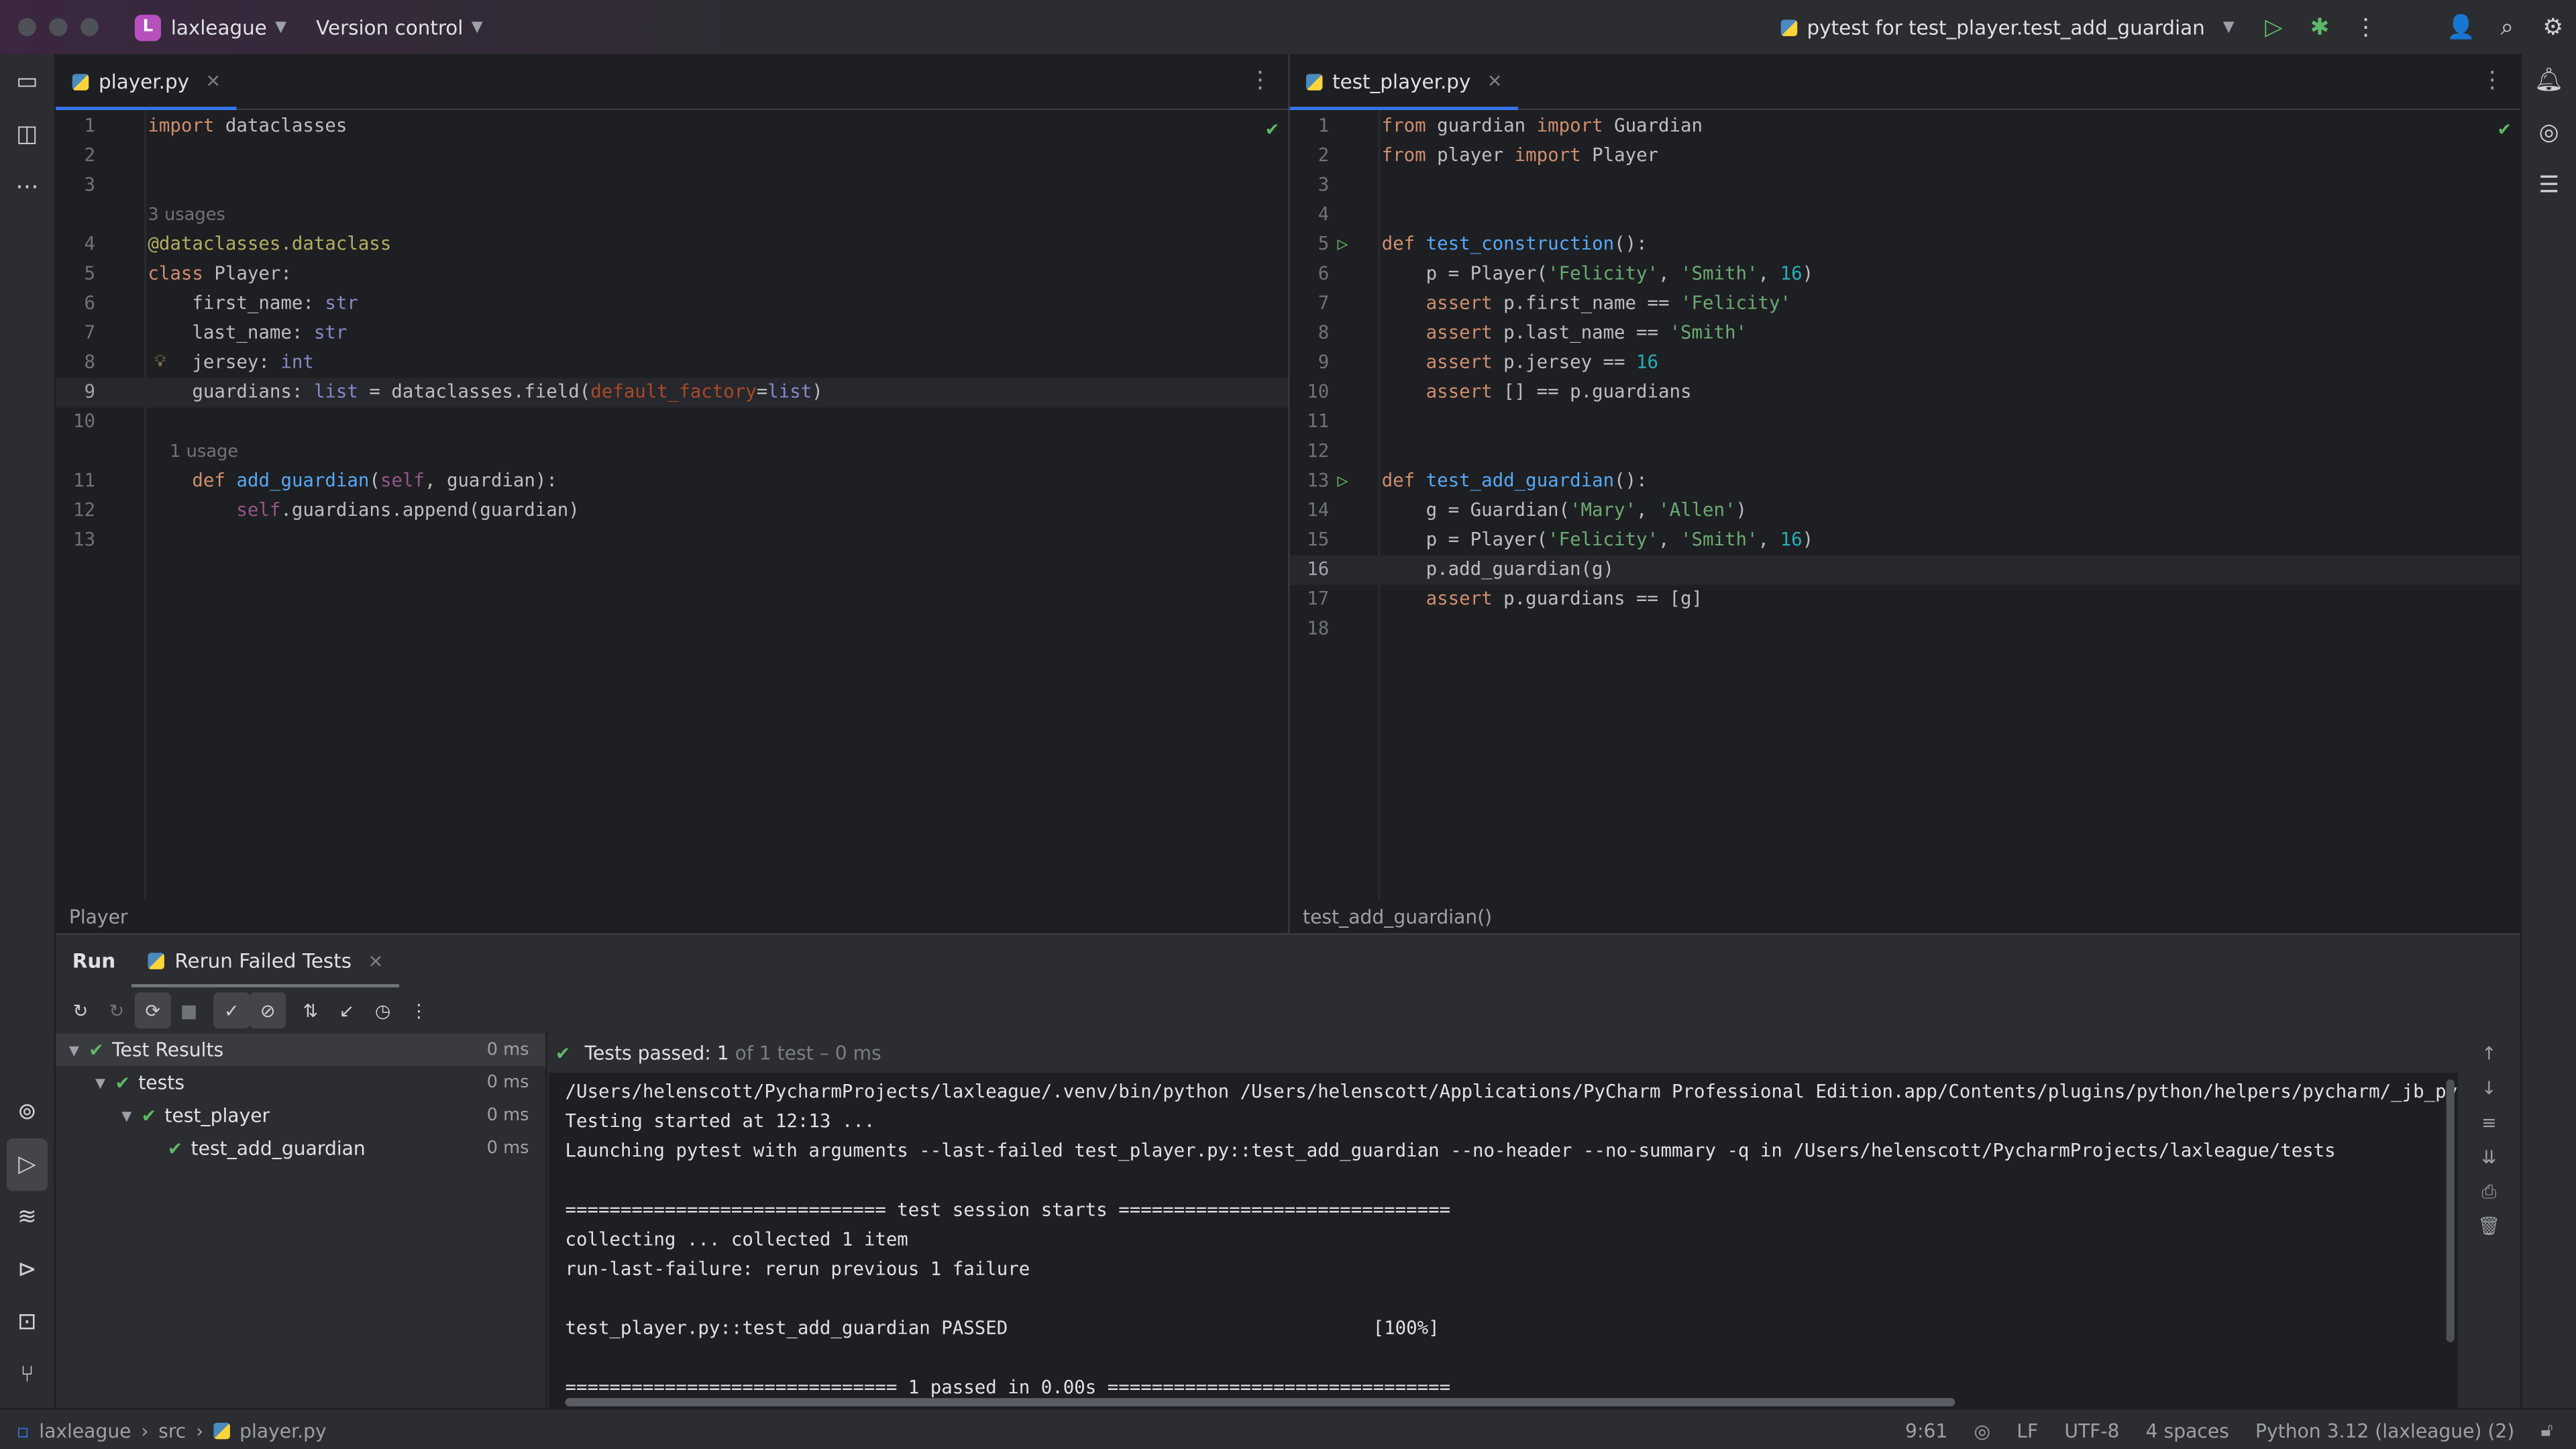 The image size is (2576, 1449). Describe the element at coordinates (27, 82) in the screenshot. I see `folder-icon: ▭` at that location.